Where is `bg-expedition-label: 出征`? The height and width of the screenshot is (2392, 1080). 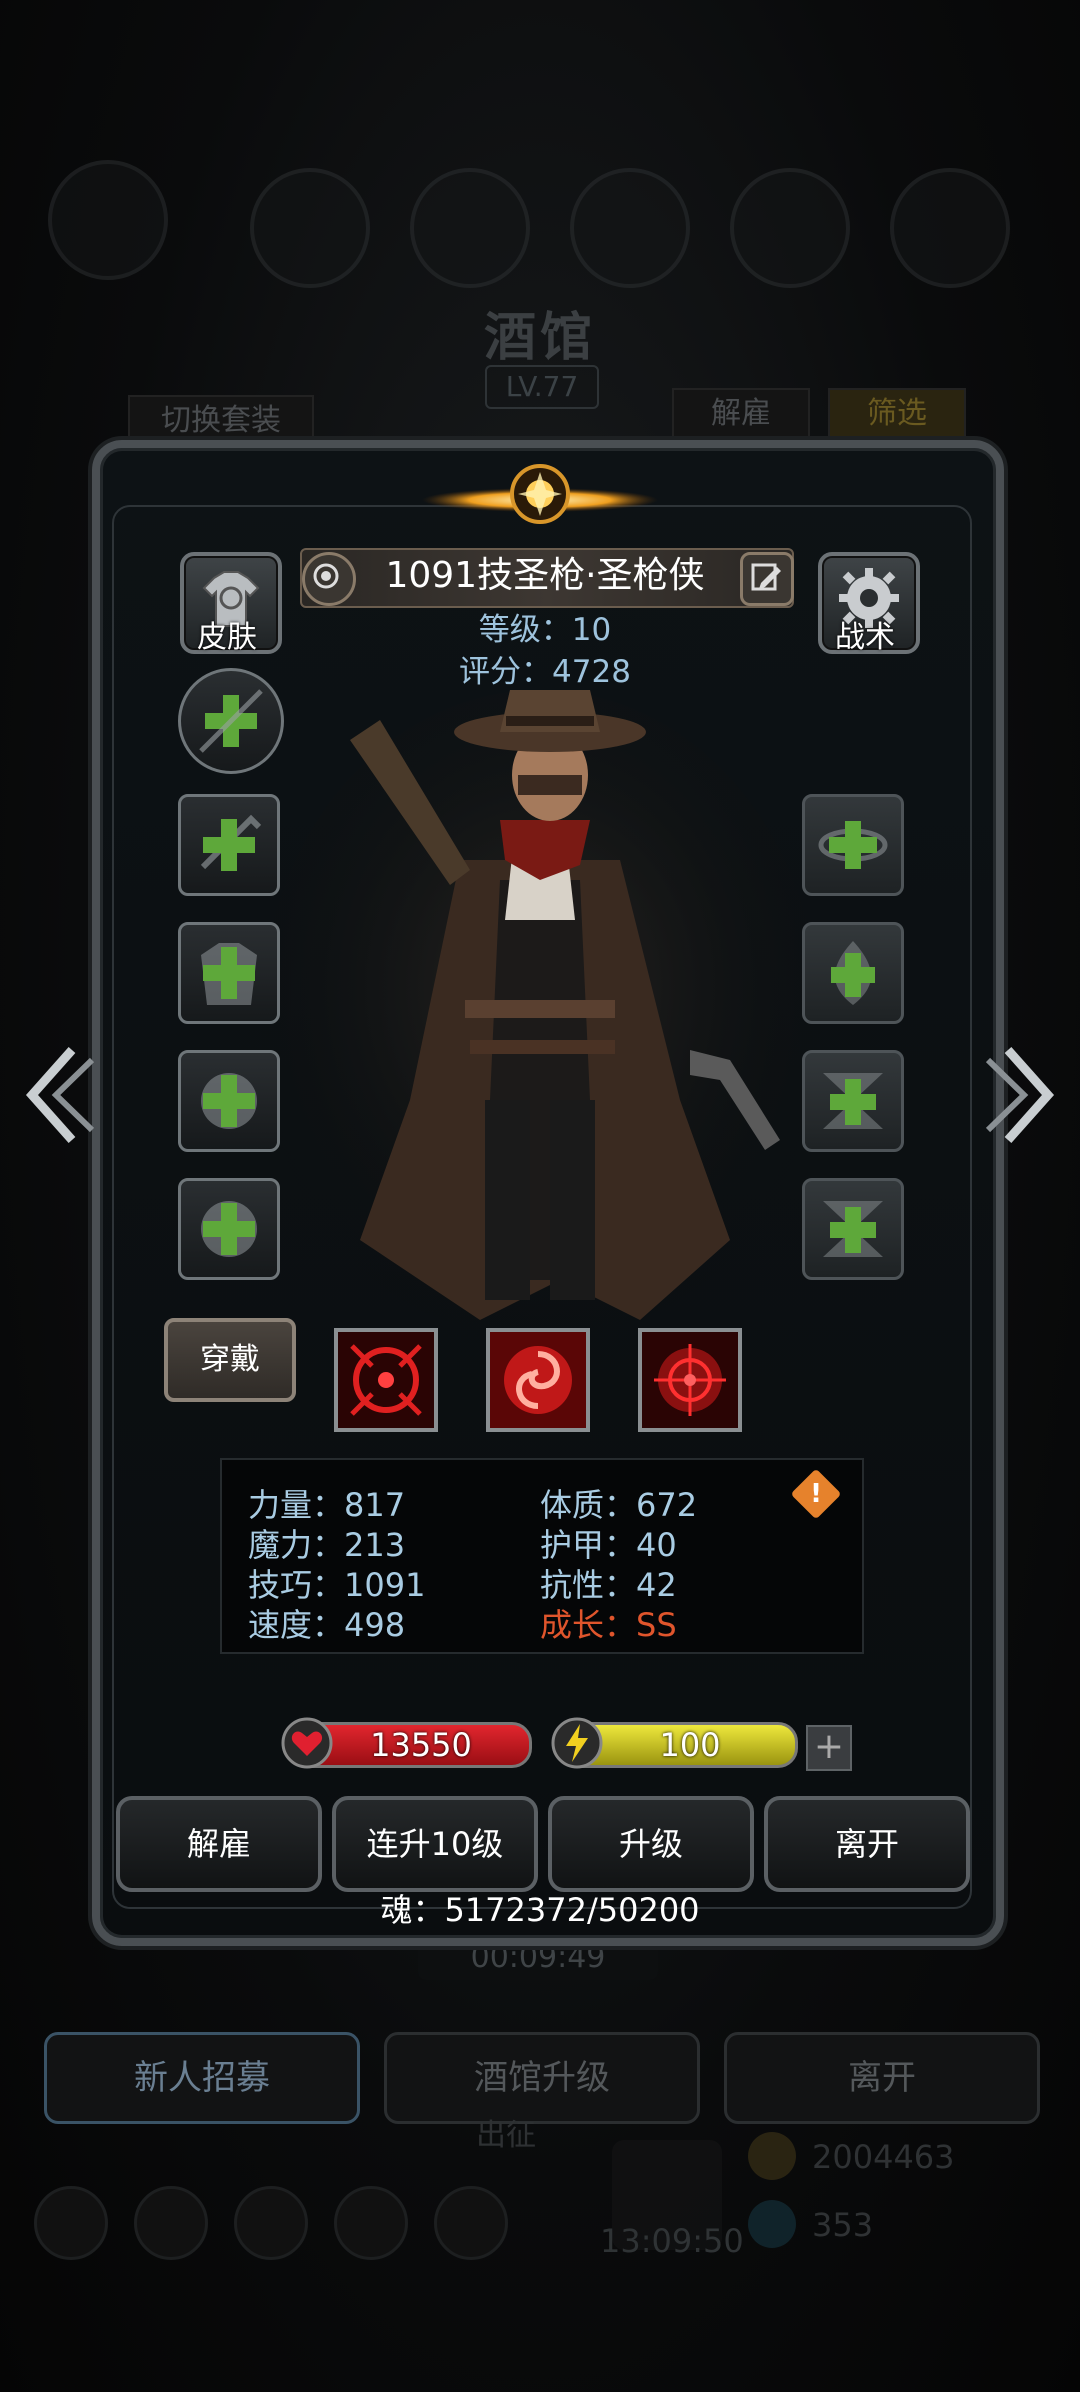
bg-expedition-label: 出征 is located at coordinates (506, 2135).